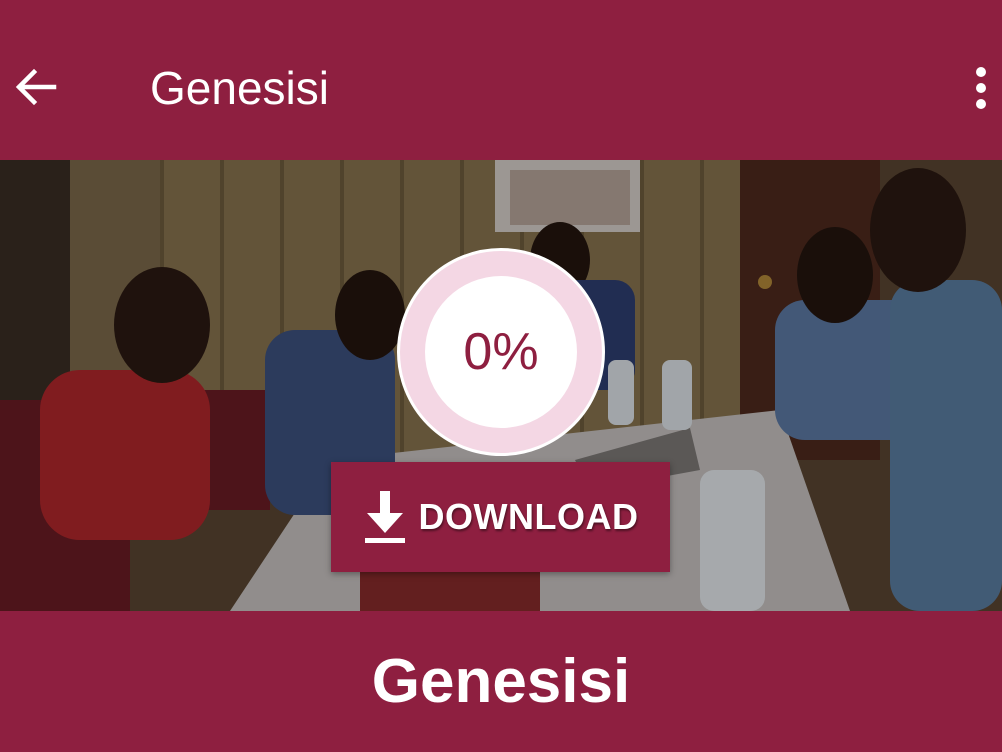  Describe the element at coordinates (384, 517) in the screenshot. I see `download-icon` at that location.